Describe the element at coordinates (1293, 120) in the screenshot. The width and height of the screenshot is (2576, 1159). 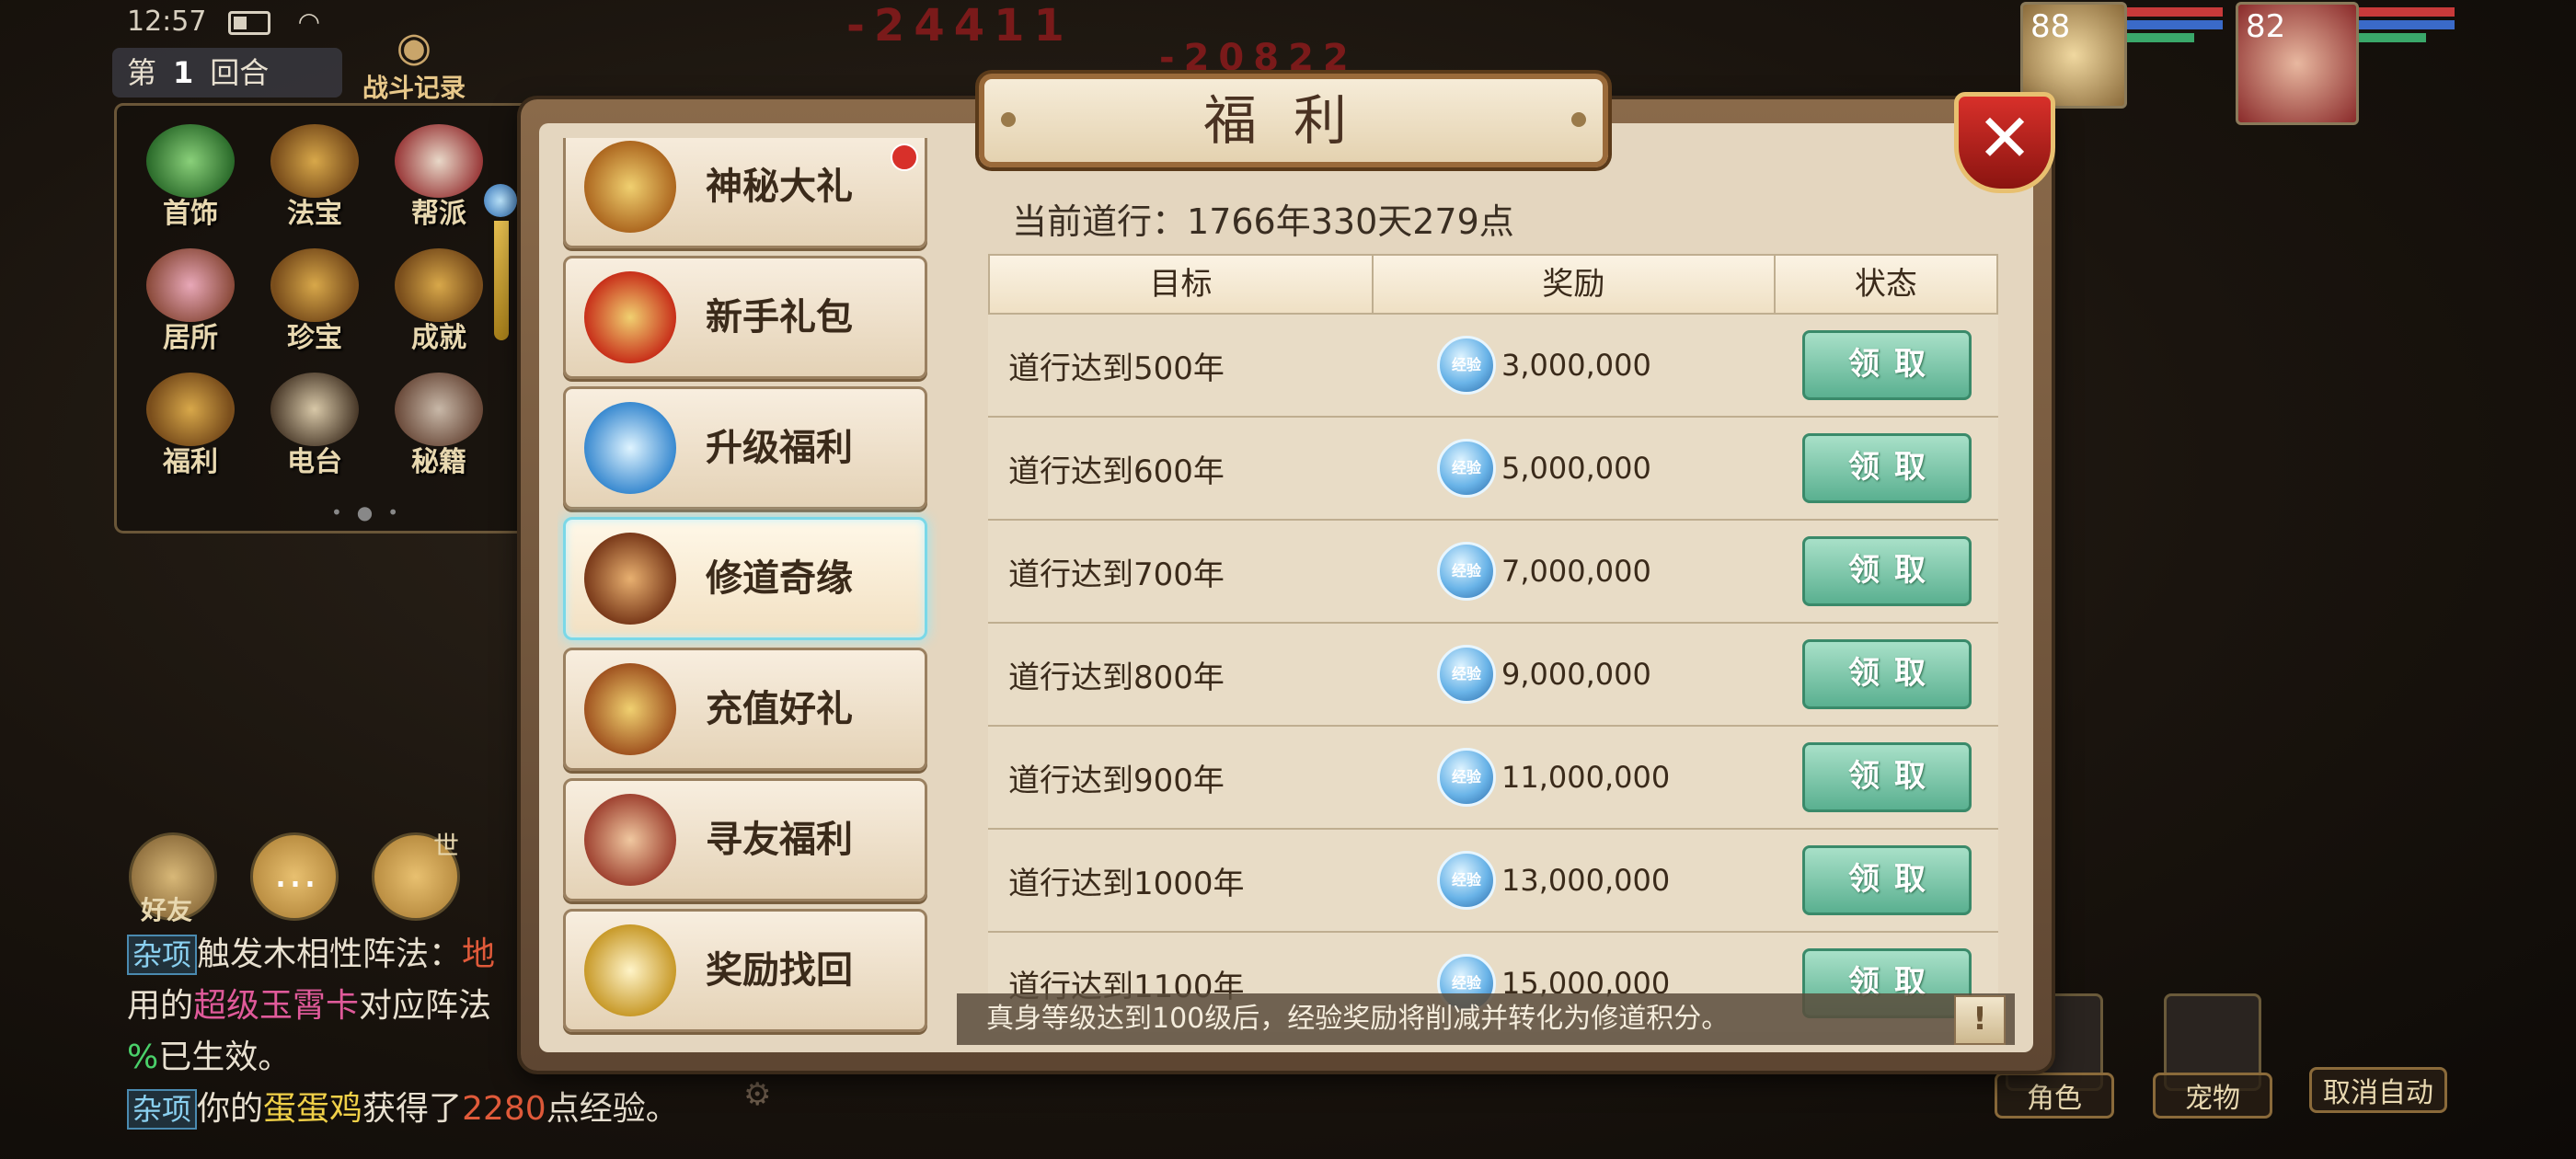
I see `dialog-title: 福利` at that location.